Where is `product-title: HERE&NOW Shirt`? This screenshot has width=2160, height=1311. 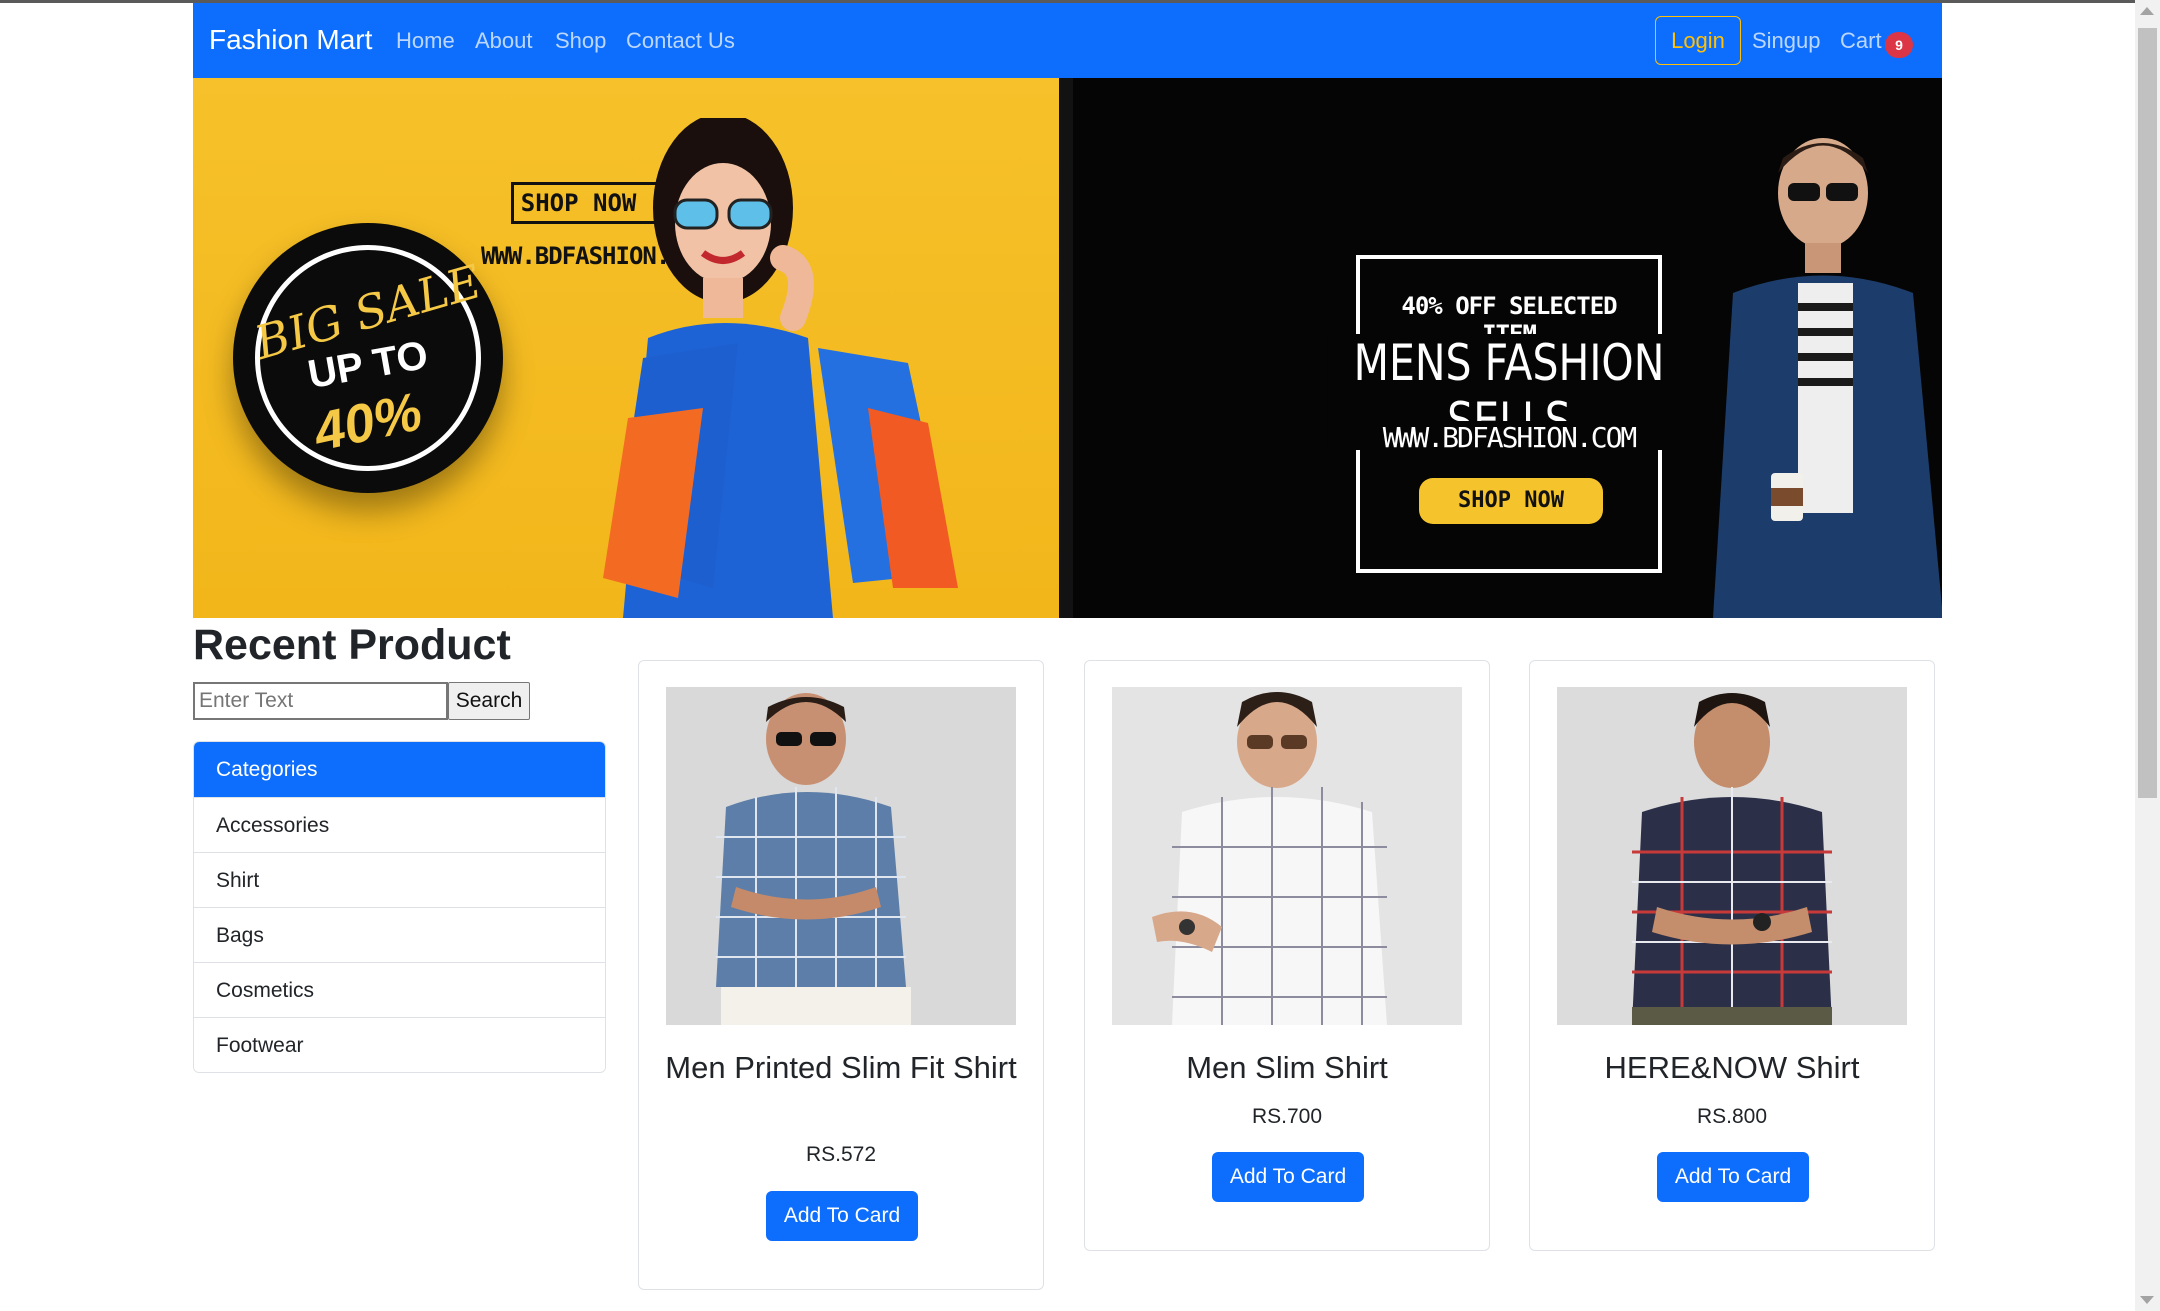
product-title: HERE&NOW Shirt is located at coordinates (1732, 1067).